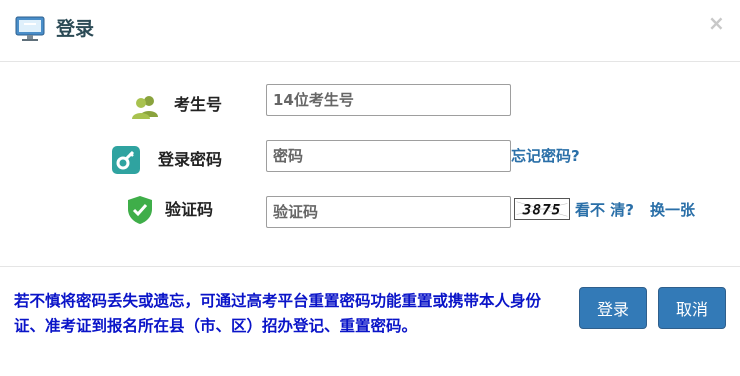 Image resolution: width=740 pixels, height=376 pixels. I want to click on forgot-password-link: 忘记密码?, so click(545, 156).